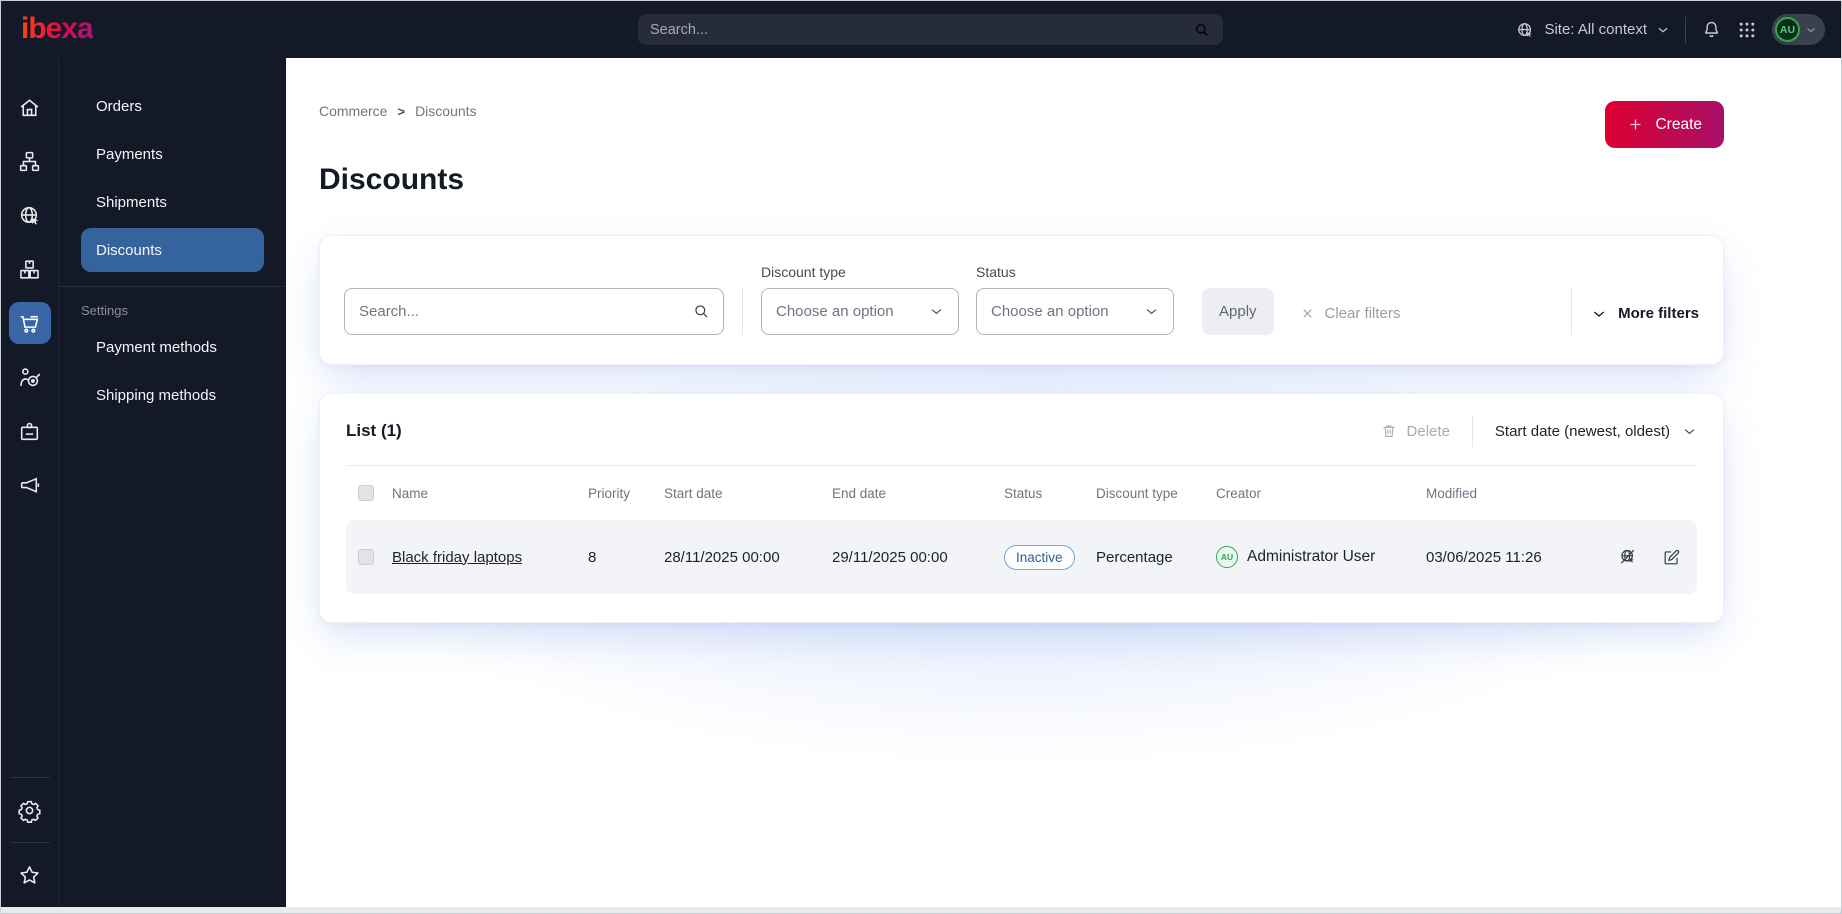 Image resolution: width=1842 pixels, height=914 pixels. Describe the element at coordinates (1389, 431) in the screenshot. I see `trash-icon` at that location.